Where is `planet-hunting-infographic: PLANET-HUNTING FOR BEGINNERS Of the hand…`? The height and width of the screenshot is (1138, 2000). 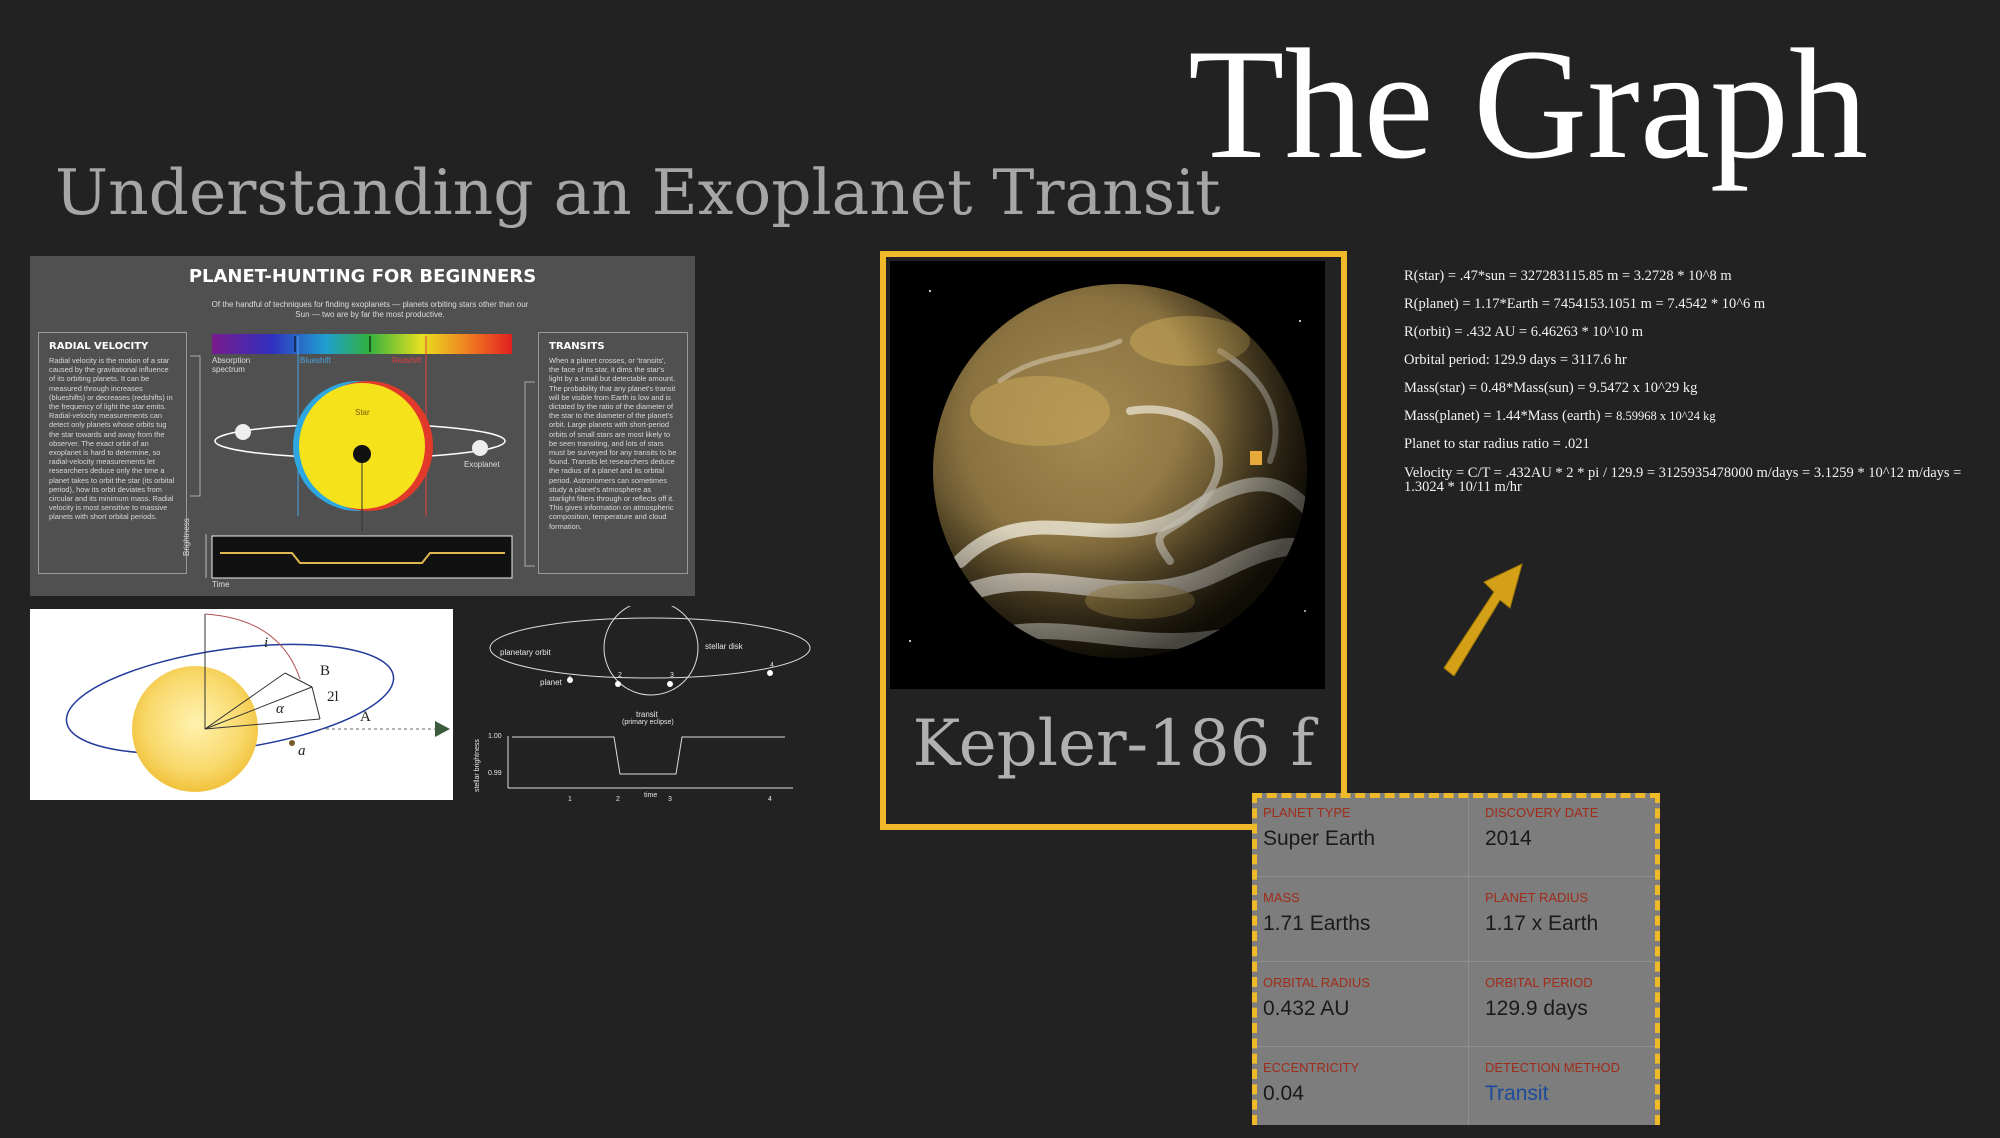
planet-hunting-infographic: PLANET-HUNTING FOR BEGINNERS Of the hand… is located at coordinates (362, 426).